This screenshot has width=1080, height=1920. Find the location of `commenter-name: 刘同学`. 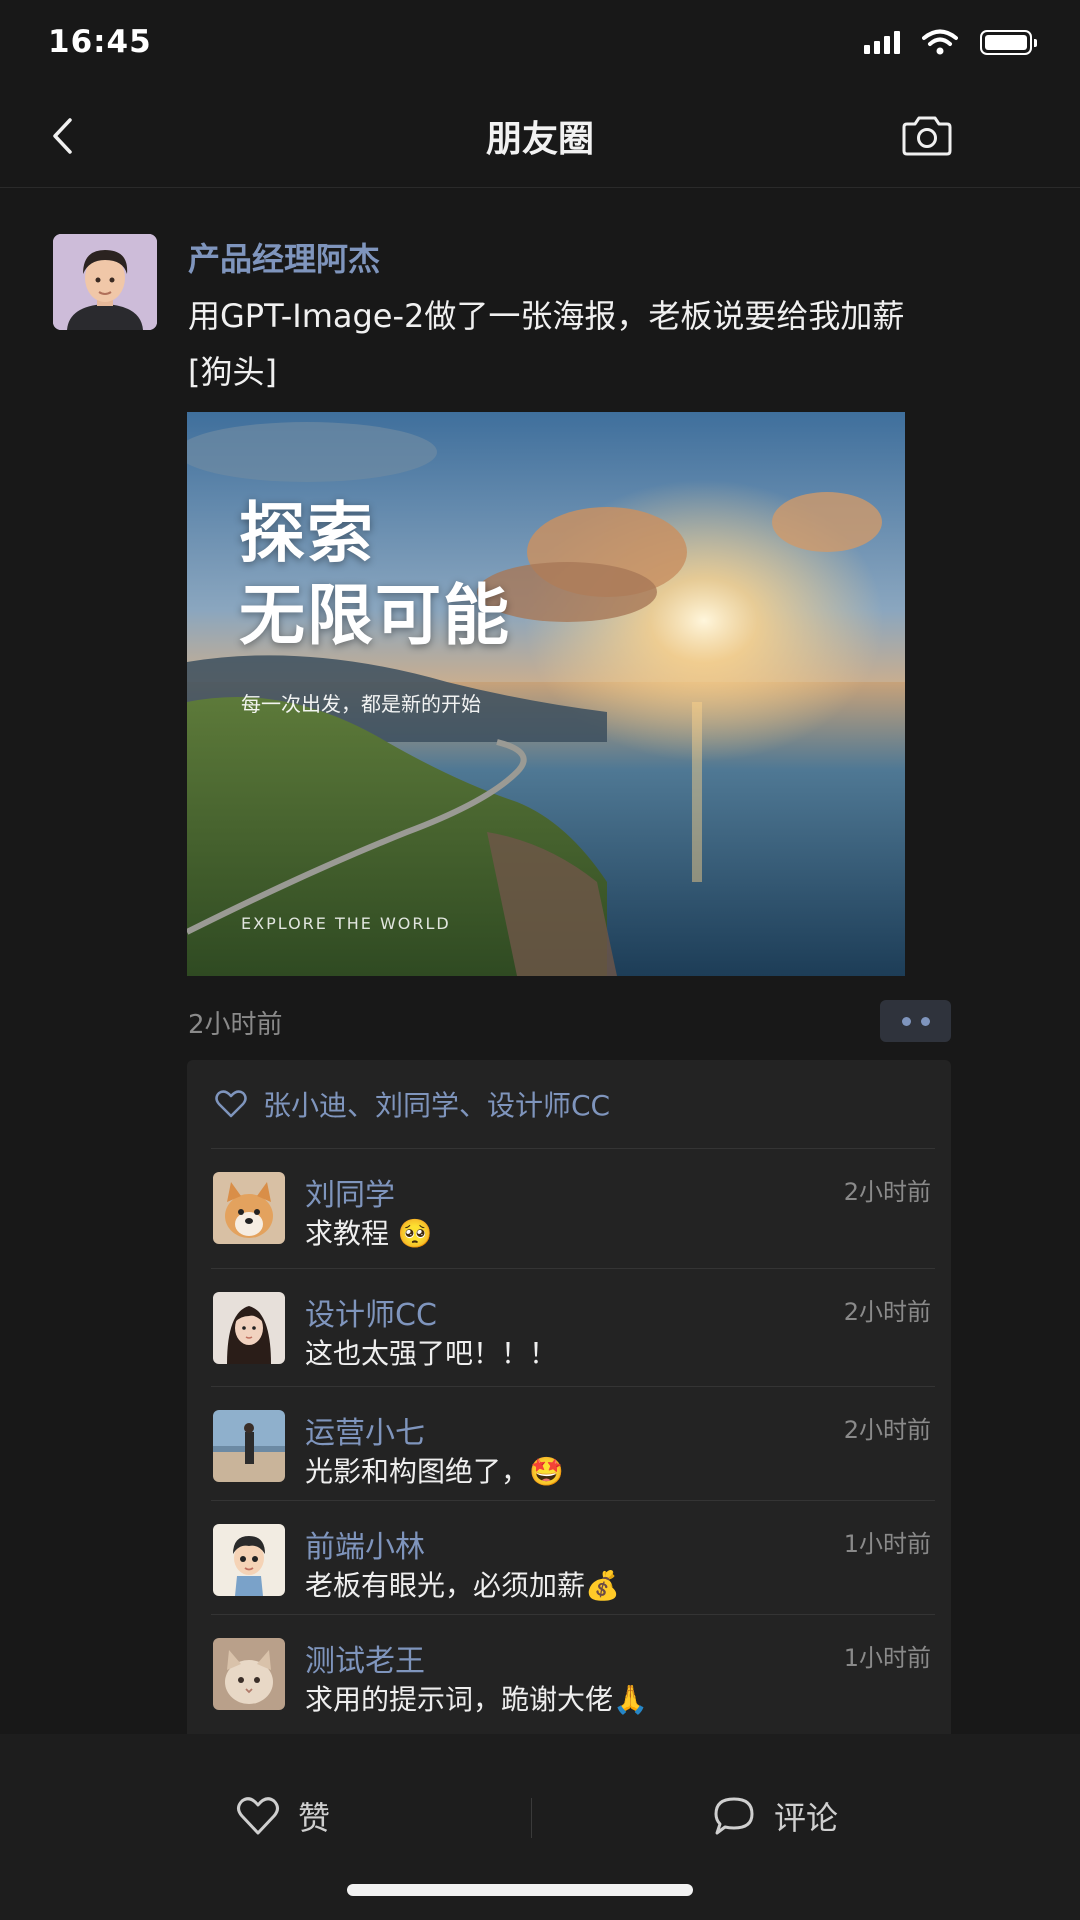

commenter-name: 刘同学 is located at coordinates (350, 1192).